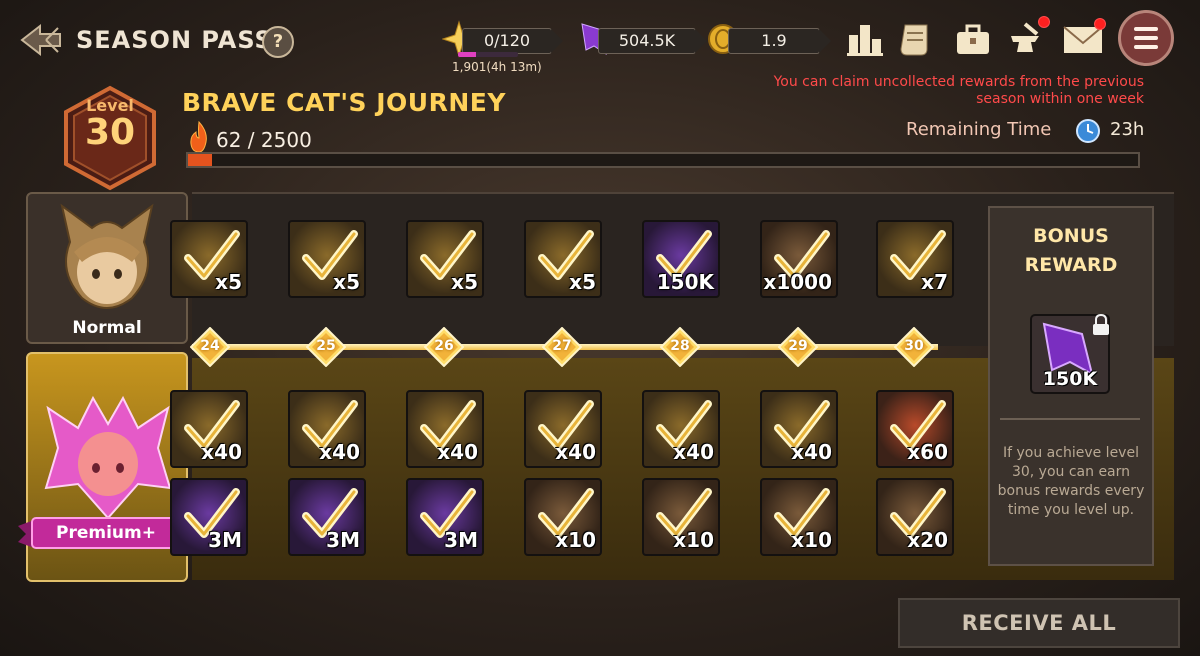 Image resolution: width=1200 pixels, height=656 pixels. I want to click on premium-hero-portrait, so click(108, 457).